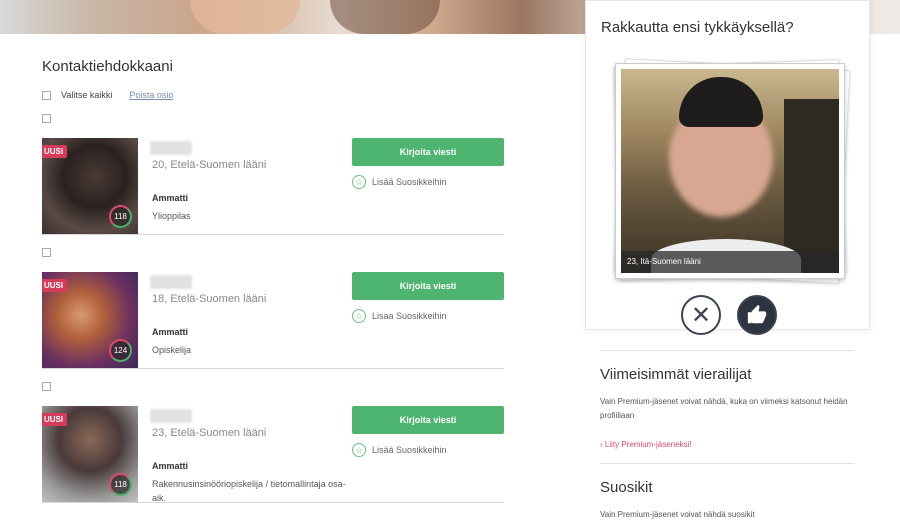  Describe the element at coordinates (107, 66) in the screenshot. I see `section-title: Kontaktiehdokkaani` at that location.